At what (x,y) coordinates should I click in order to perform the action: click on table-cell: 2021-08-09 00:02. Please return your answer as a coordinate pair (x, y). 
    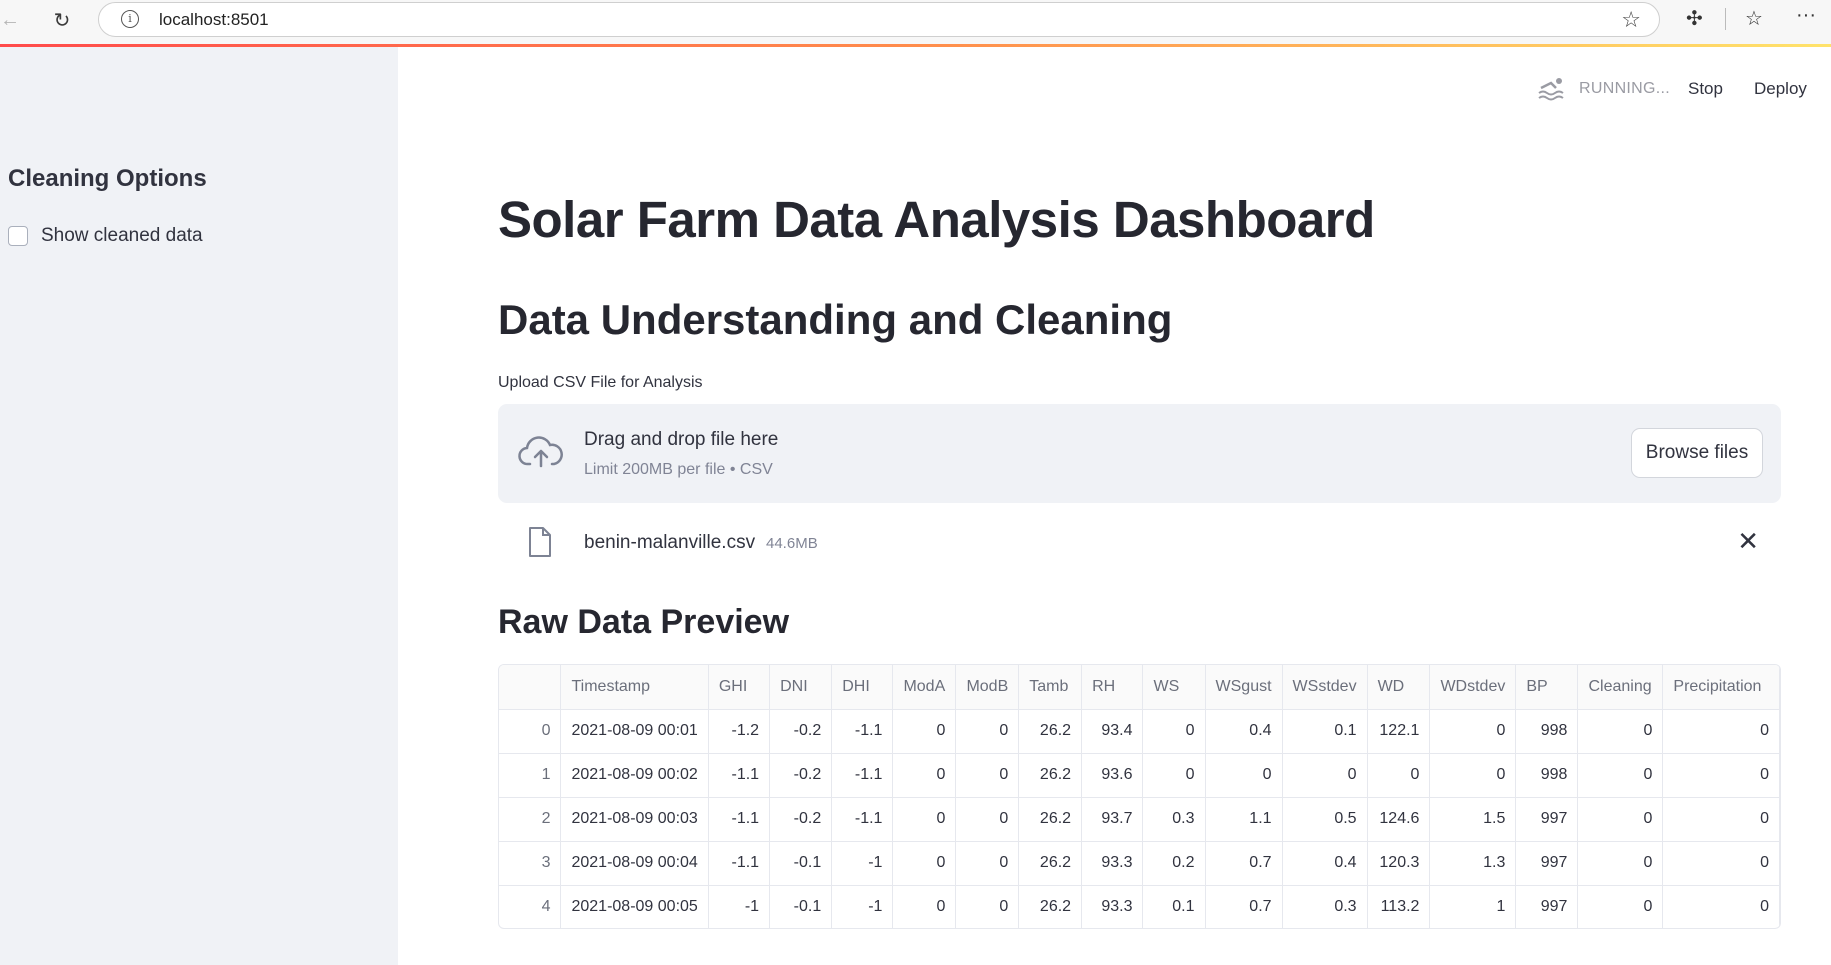
    Looking at the image, I should click on (634, 775).